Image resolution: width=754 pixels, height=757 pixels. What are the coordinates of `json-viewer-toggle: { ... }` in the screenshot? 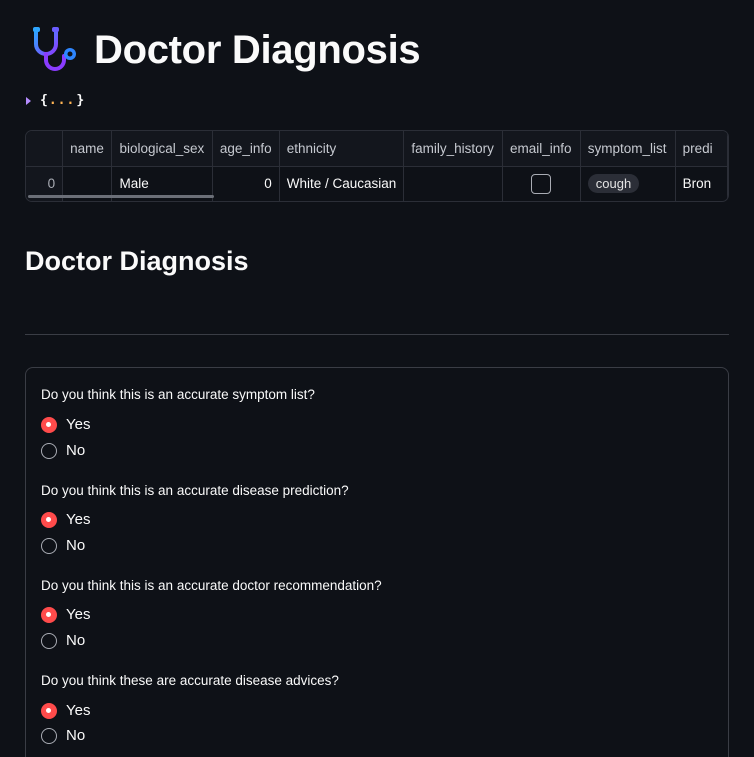 It's located at (55, 100).